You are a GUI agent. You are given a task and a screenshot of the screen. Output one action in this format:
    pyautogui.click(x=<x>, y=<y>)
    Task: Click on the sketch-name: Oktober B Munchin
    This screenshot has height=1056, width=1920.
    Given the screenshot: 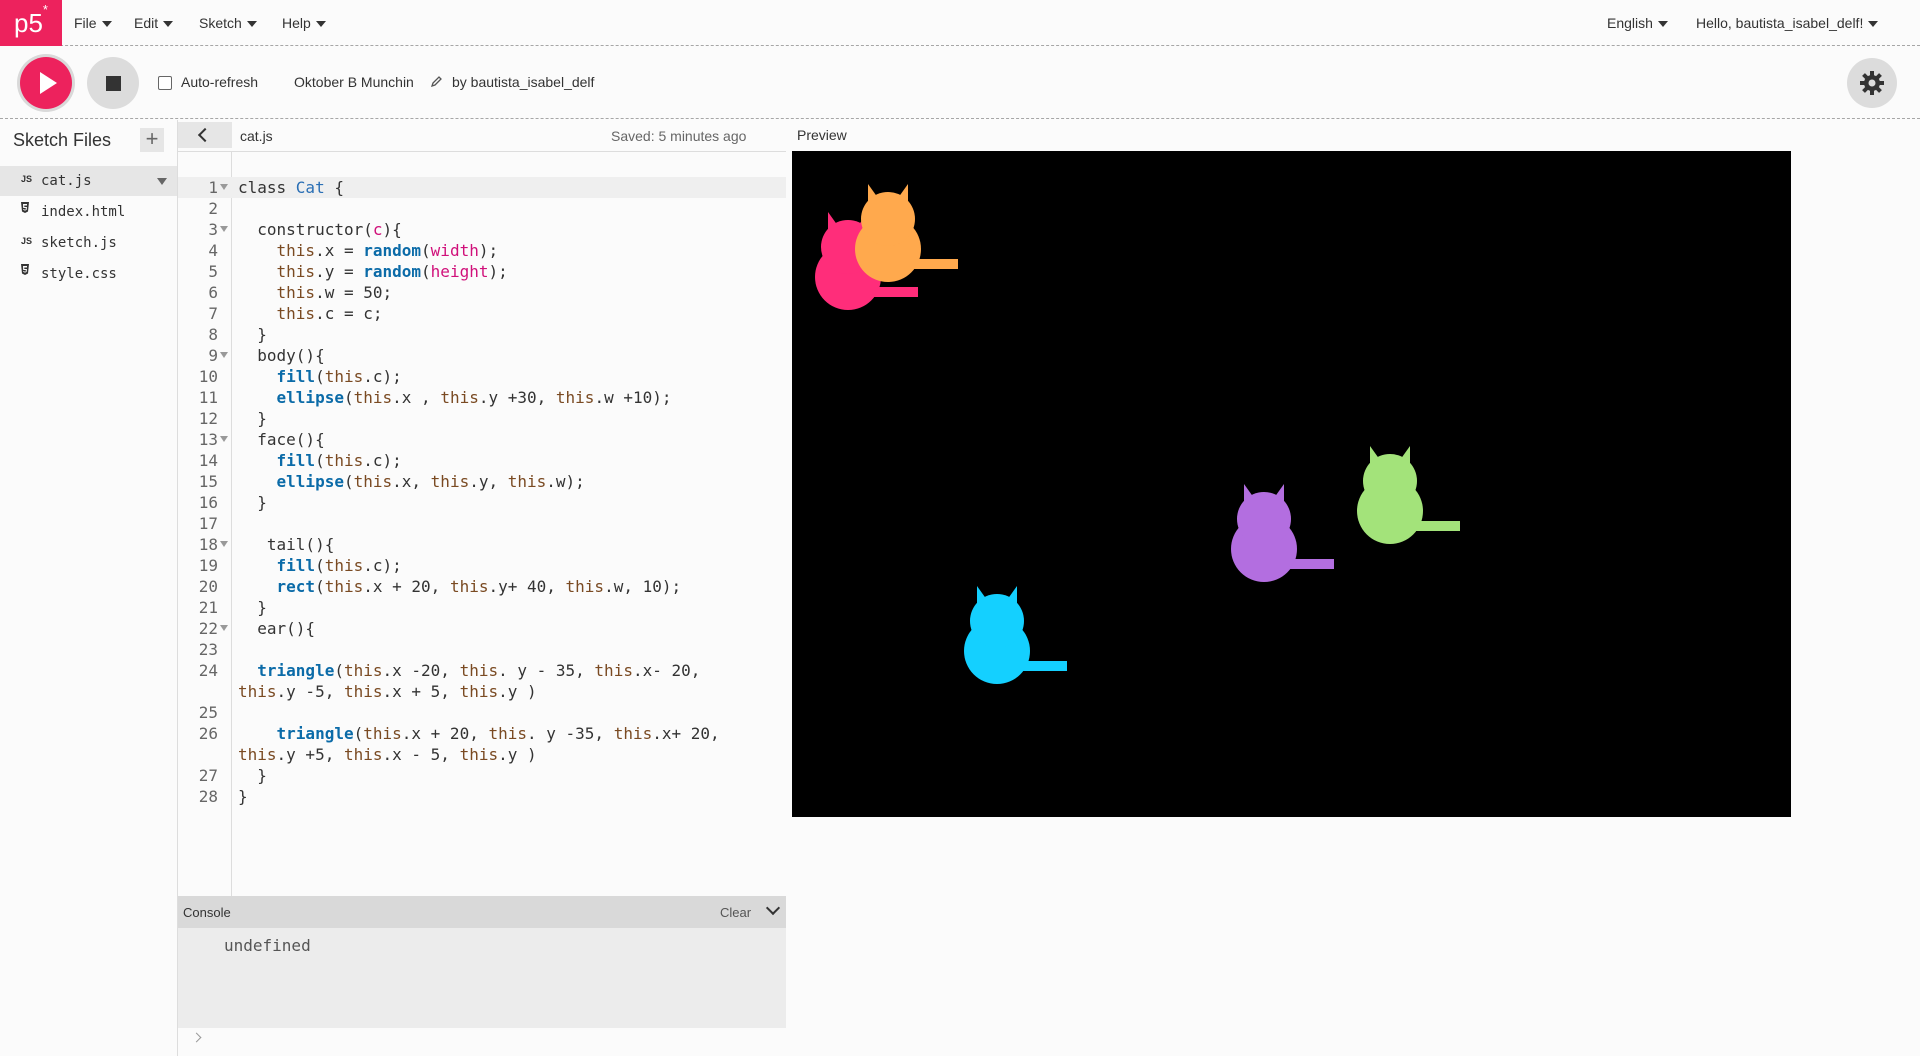 What is the action you would take?
    pyautogui.click(x=354, y=82)
    